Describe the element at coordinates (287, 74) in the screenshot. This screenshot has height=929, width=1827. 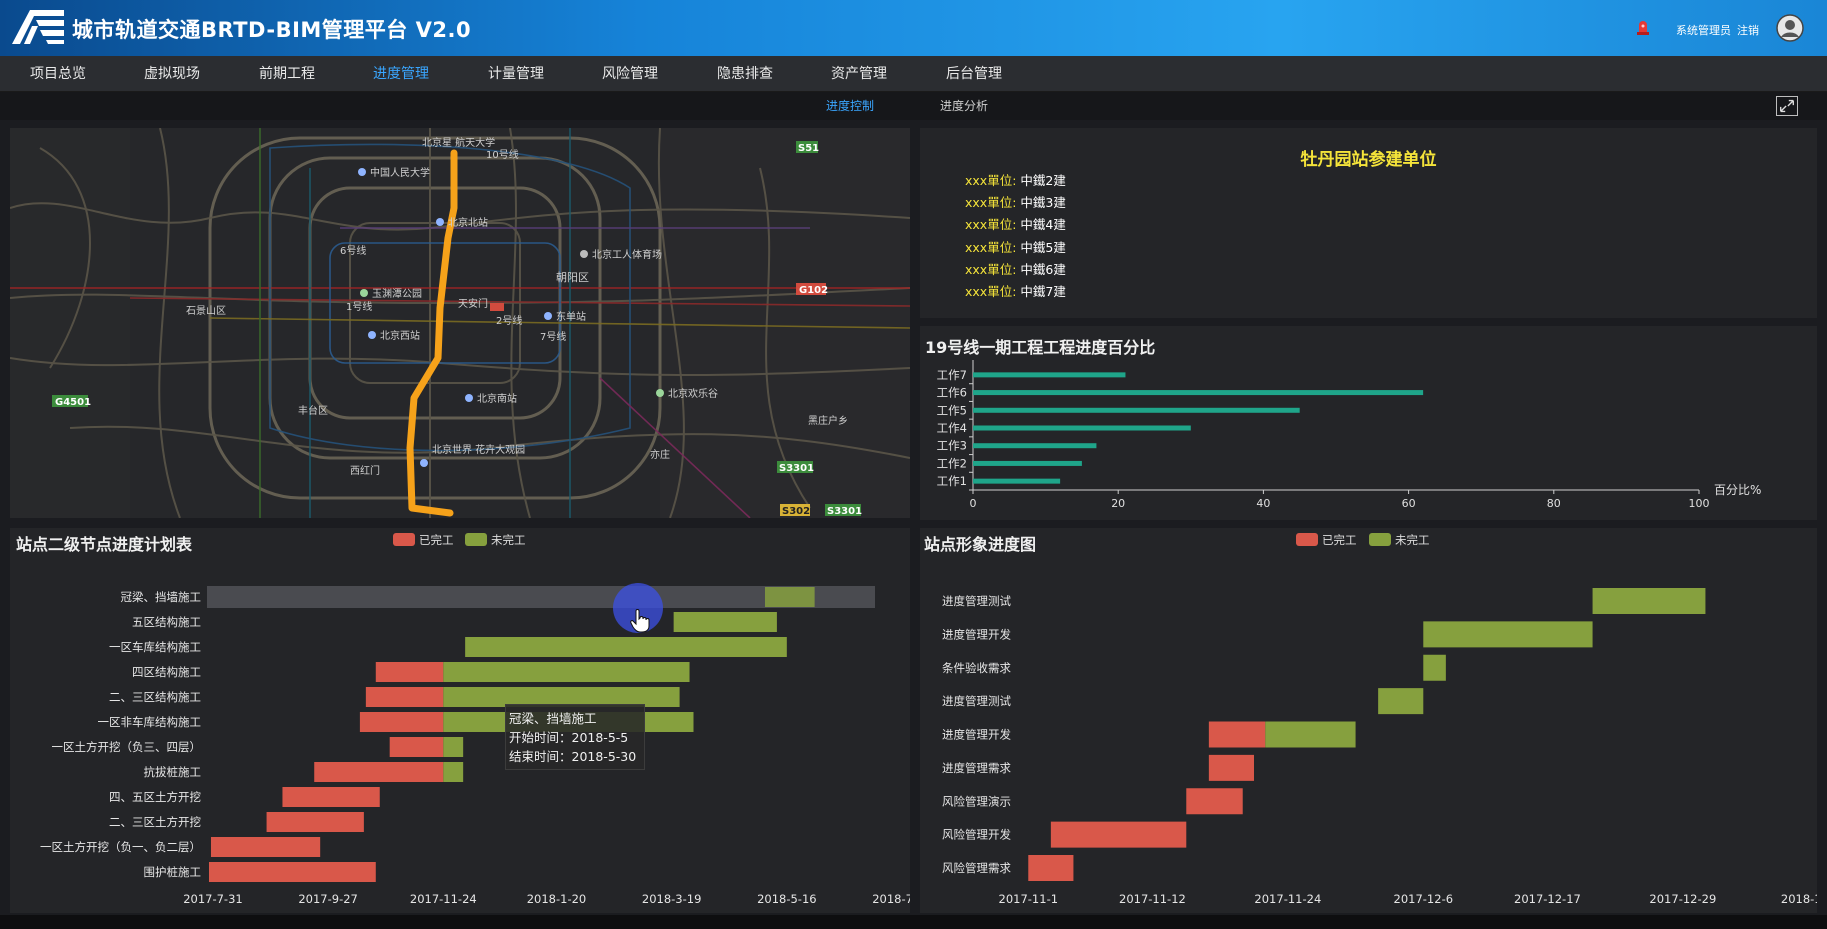
I see `nav-item-preliminary: 前期工程` at that location.